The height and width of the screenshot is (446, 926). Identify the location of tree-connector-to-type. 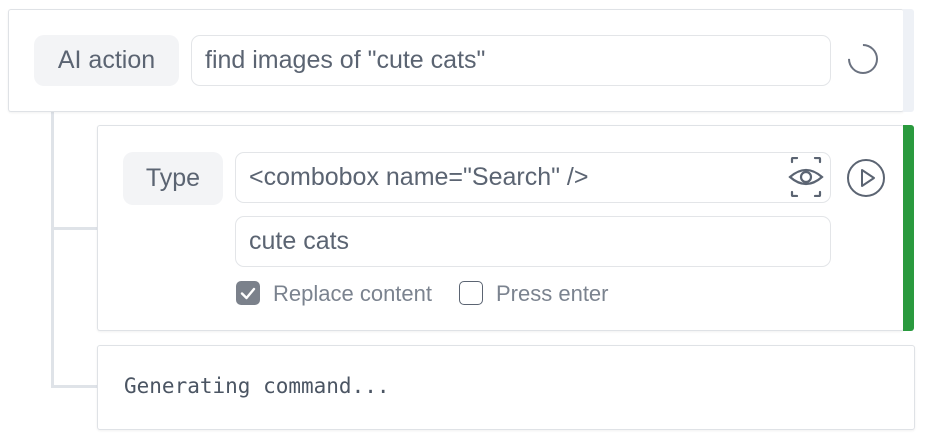
(74, 228).